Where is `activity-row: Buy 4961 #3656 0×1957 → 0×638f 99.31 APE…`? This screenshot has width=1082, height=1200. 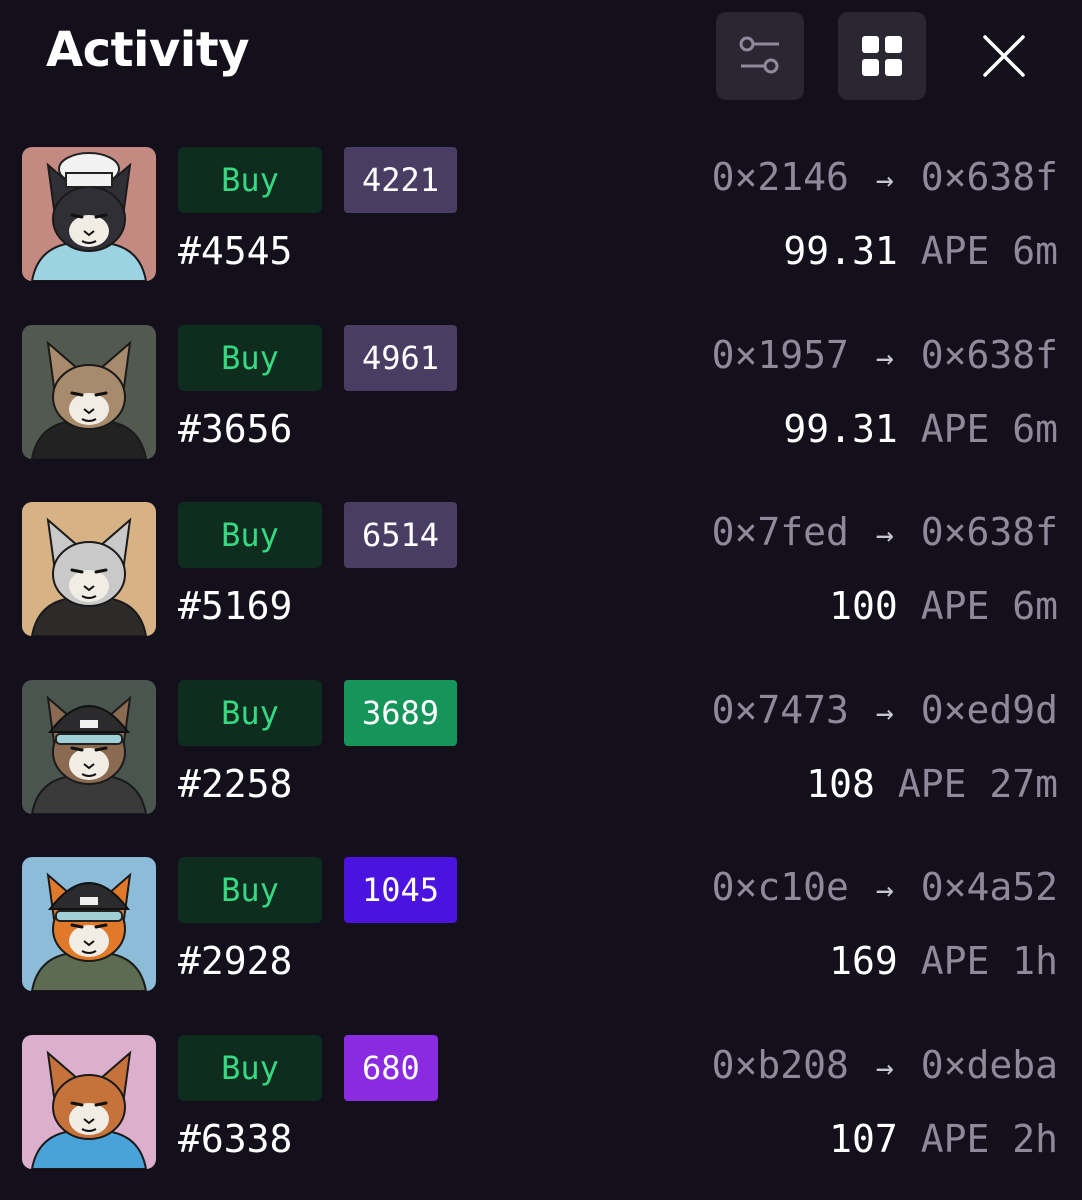
activity-row: Buy 4961 #3656 0×1957 → 0×638f 99.31 APE… is located at coordinates (541, 391).